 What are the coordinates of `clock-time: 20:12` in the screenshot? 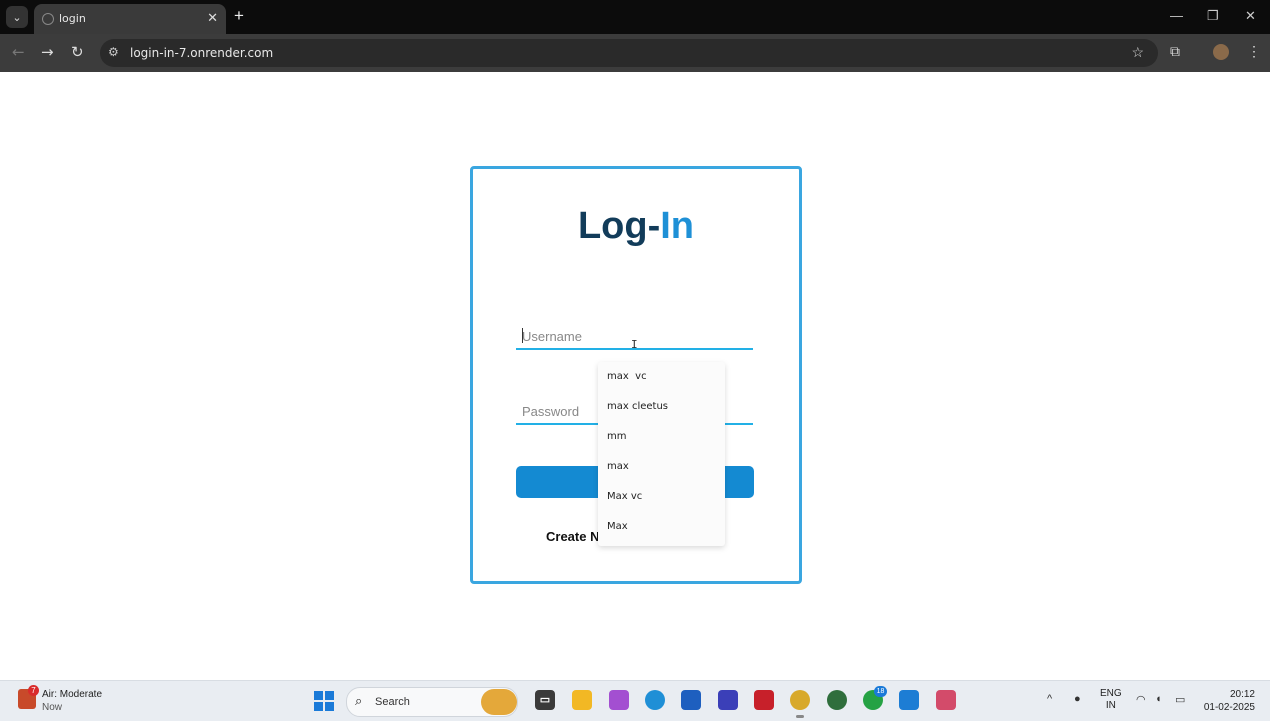 It's located at (1242, 694).